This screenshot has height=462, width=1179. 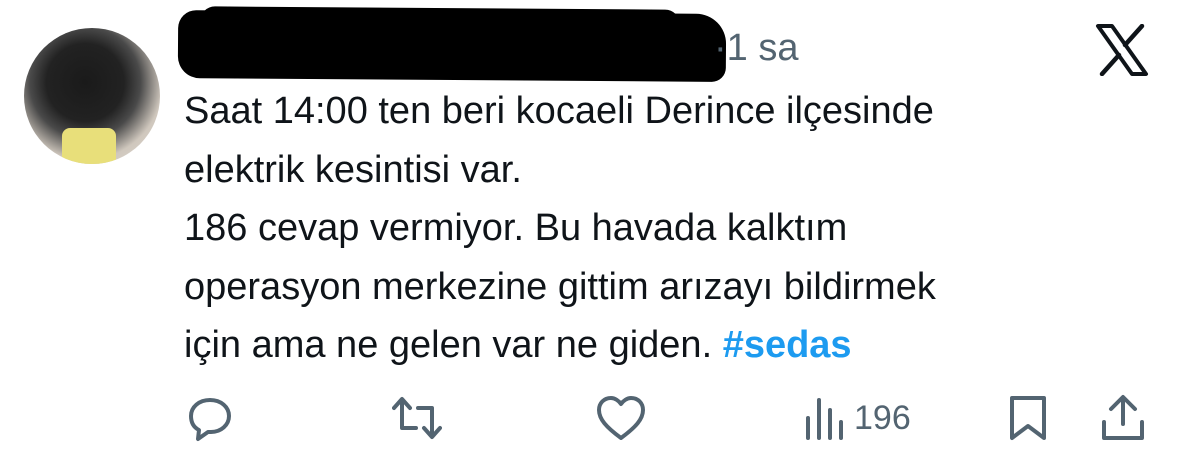 What do you see at coordinates (92, 96) in the screenshot?
I see `avatar` at bounding box center [92, 96].